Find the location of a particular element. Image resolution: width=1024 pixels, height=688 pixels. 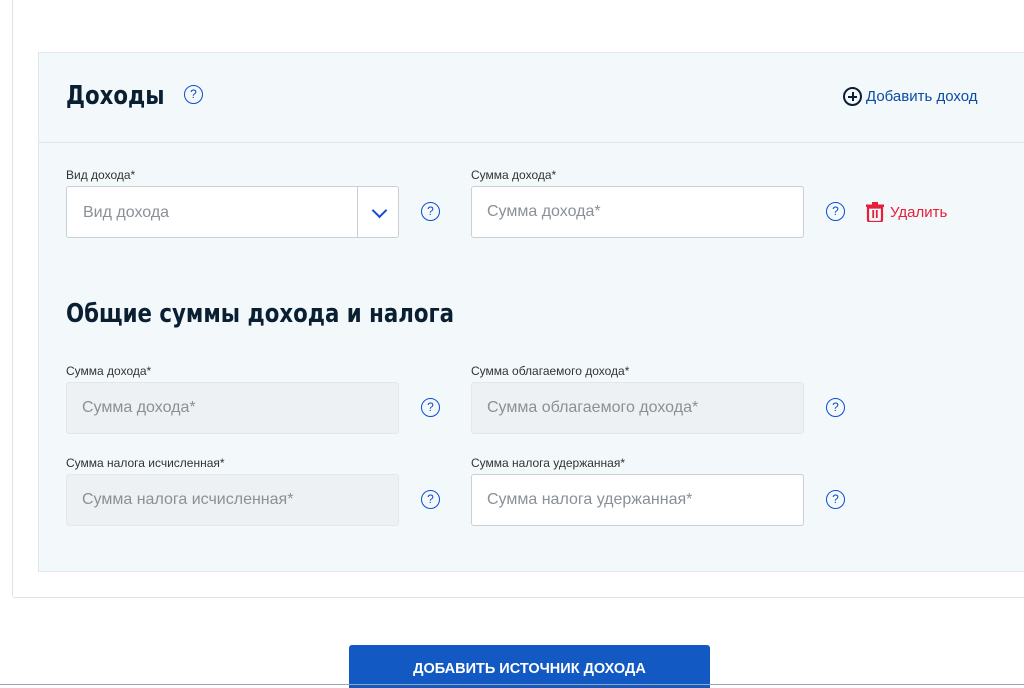

divider is located at coordinates (512, 684).